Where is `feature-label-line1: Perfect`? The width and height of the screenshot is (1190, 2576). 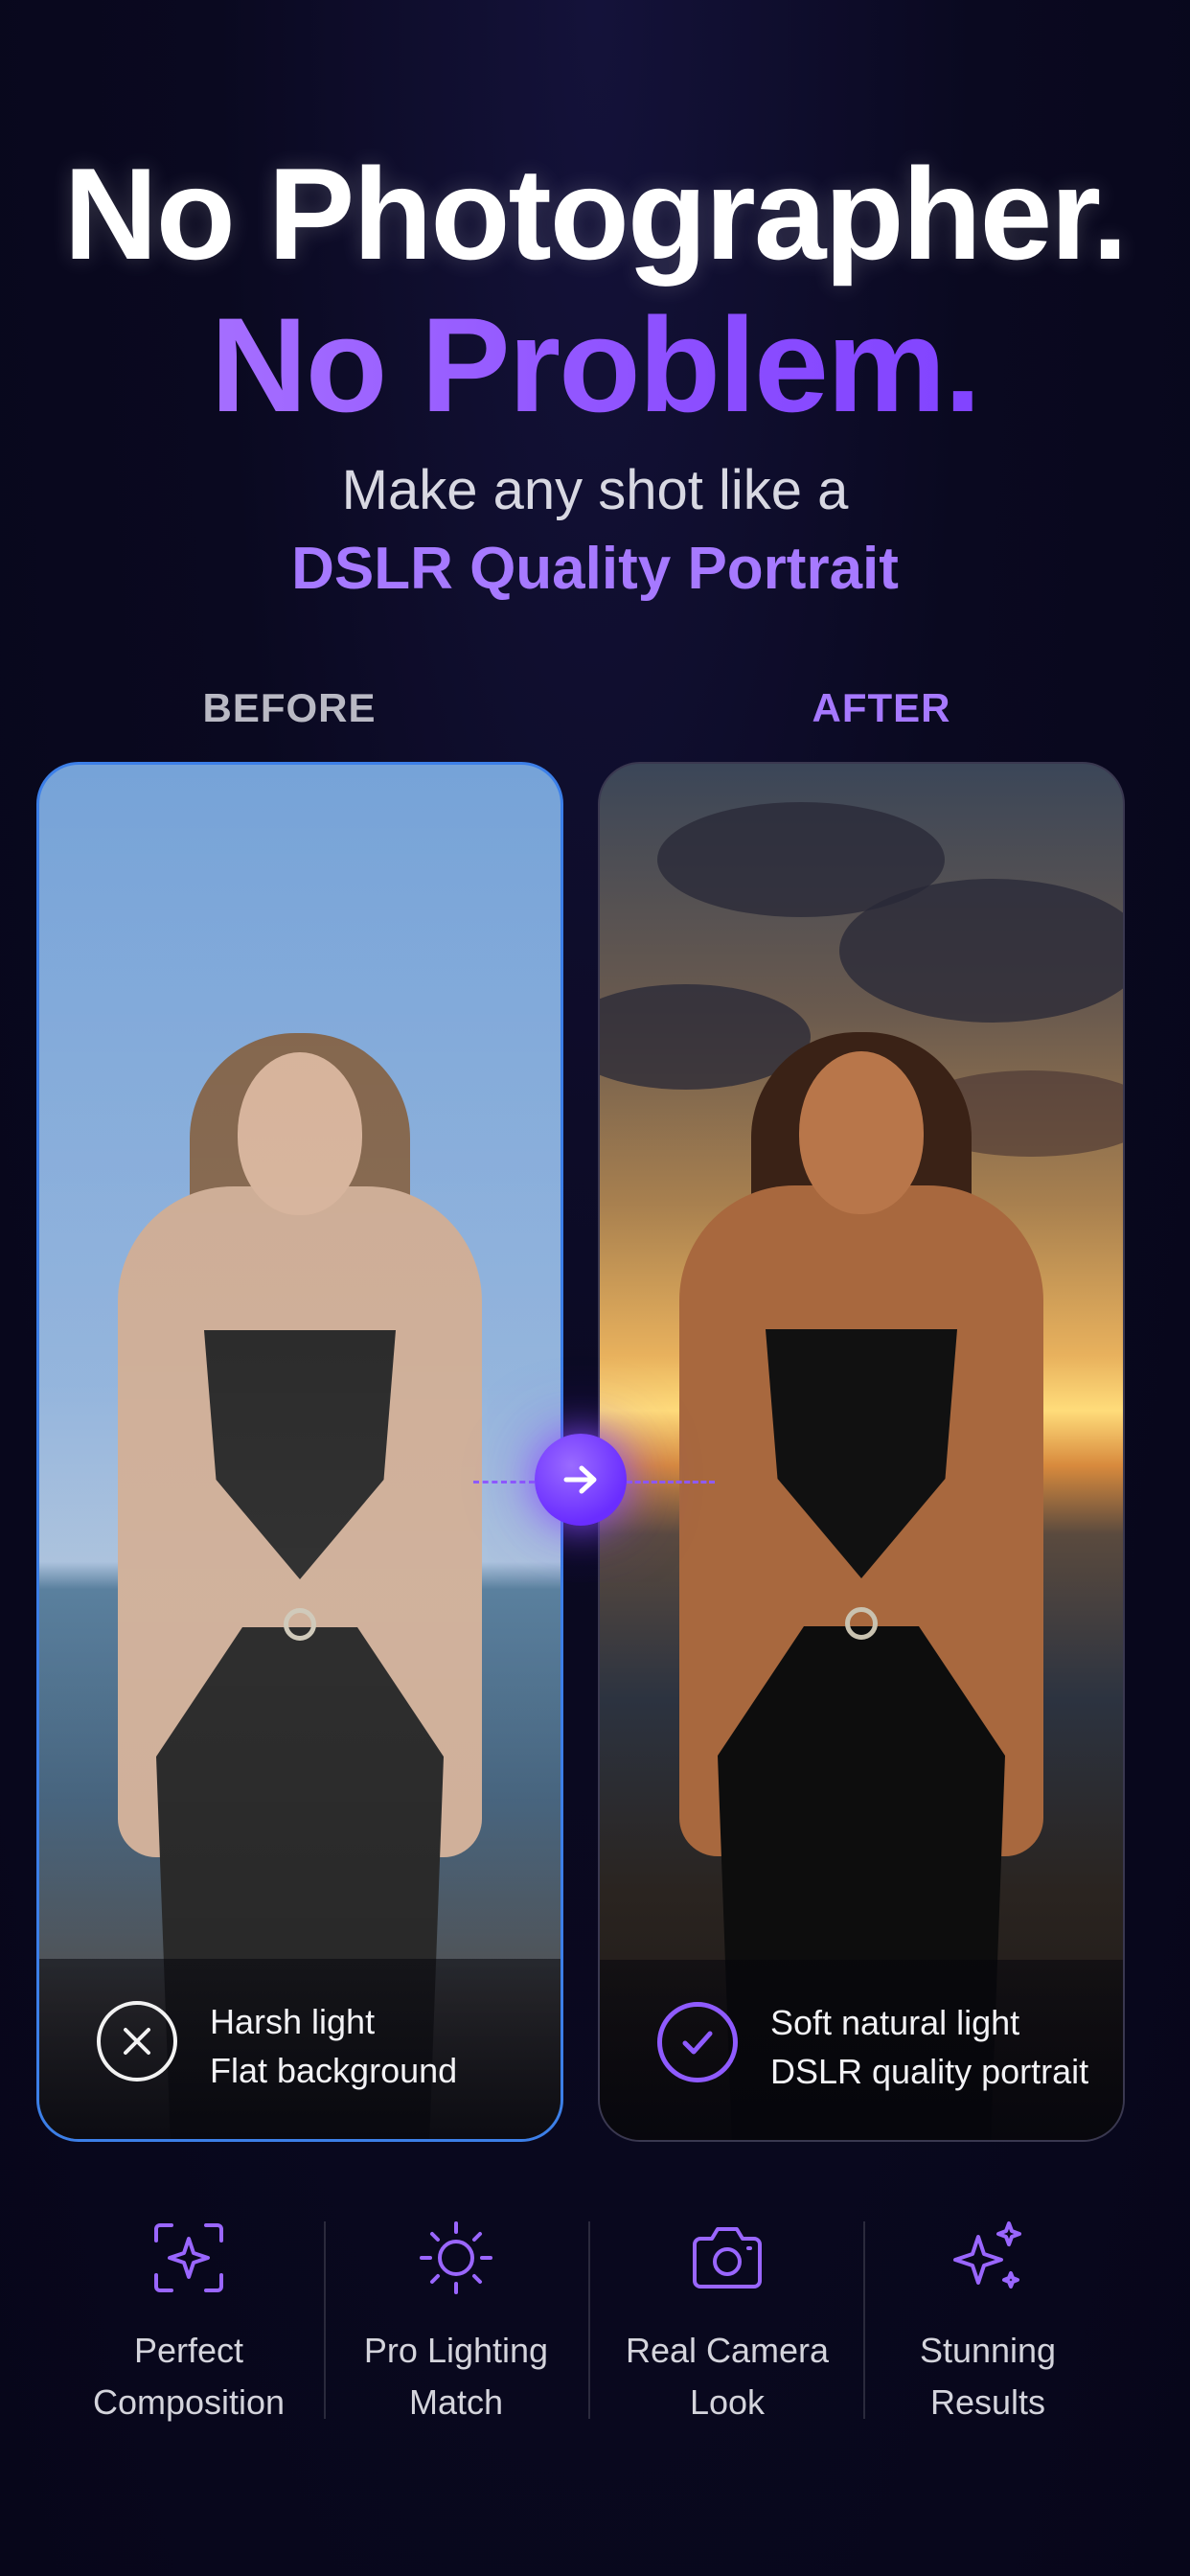
feature-label-line1: Perfect is located at coordinates (189, 2350).